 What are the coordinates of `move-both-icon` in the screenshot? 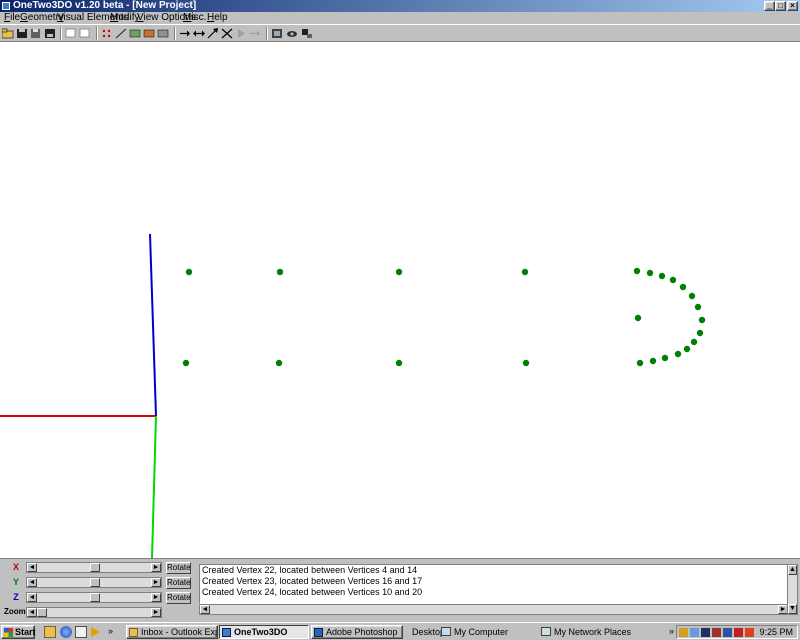 It's located at (199, 33).